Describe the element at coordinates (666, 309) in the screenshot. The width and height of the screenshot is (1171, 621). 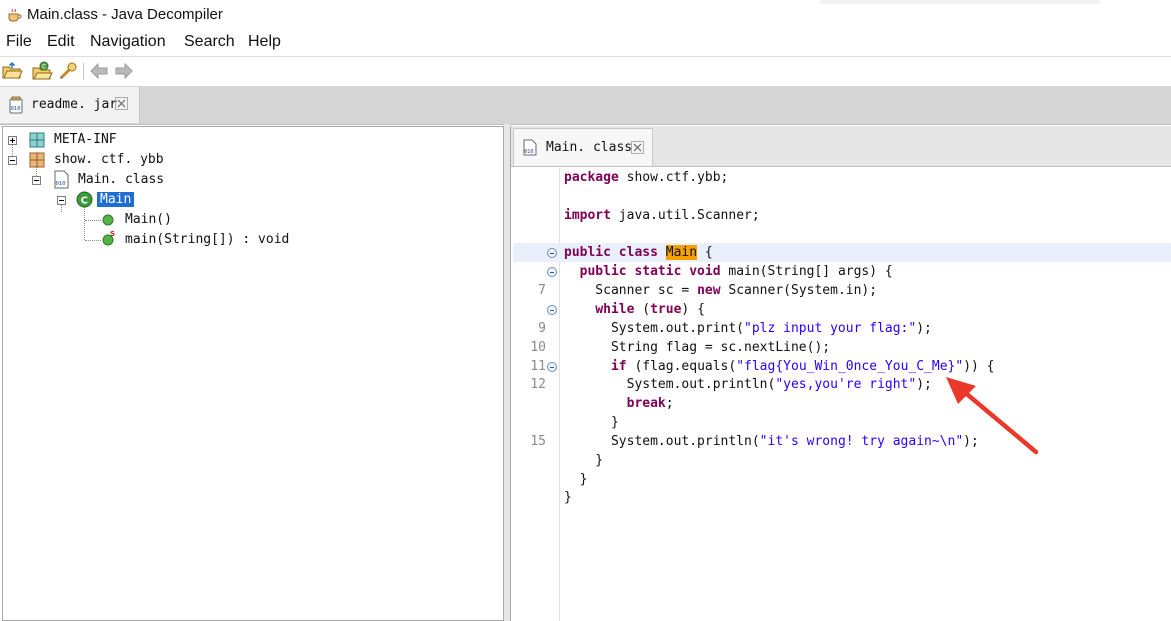
I see `code-keyword: true` at that location.